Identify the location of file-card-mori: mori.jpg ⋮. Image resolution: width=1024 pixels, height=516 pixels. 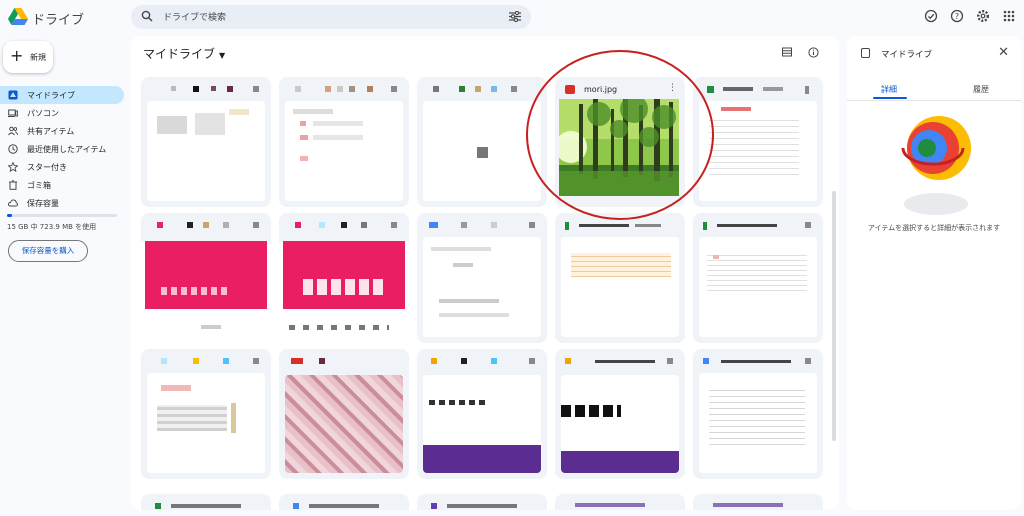
(620, 142).